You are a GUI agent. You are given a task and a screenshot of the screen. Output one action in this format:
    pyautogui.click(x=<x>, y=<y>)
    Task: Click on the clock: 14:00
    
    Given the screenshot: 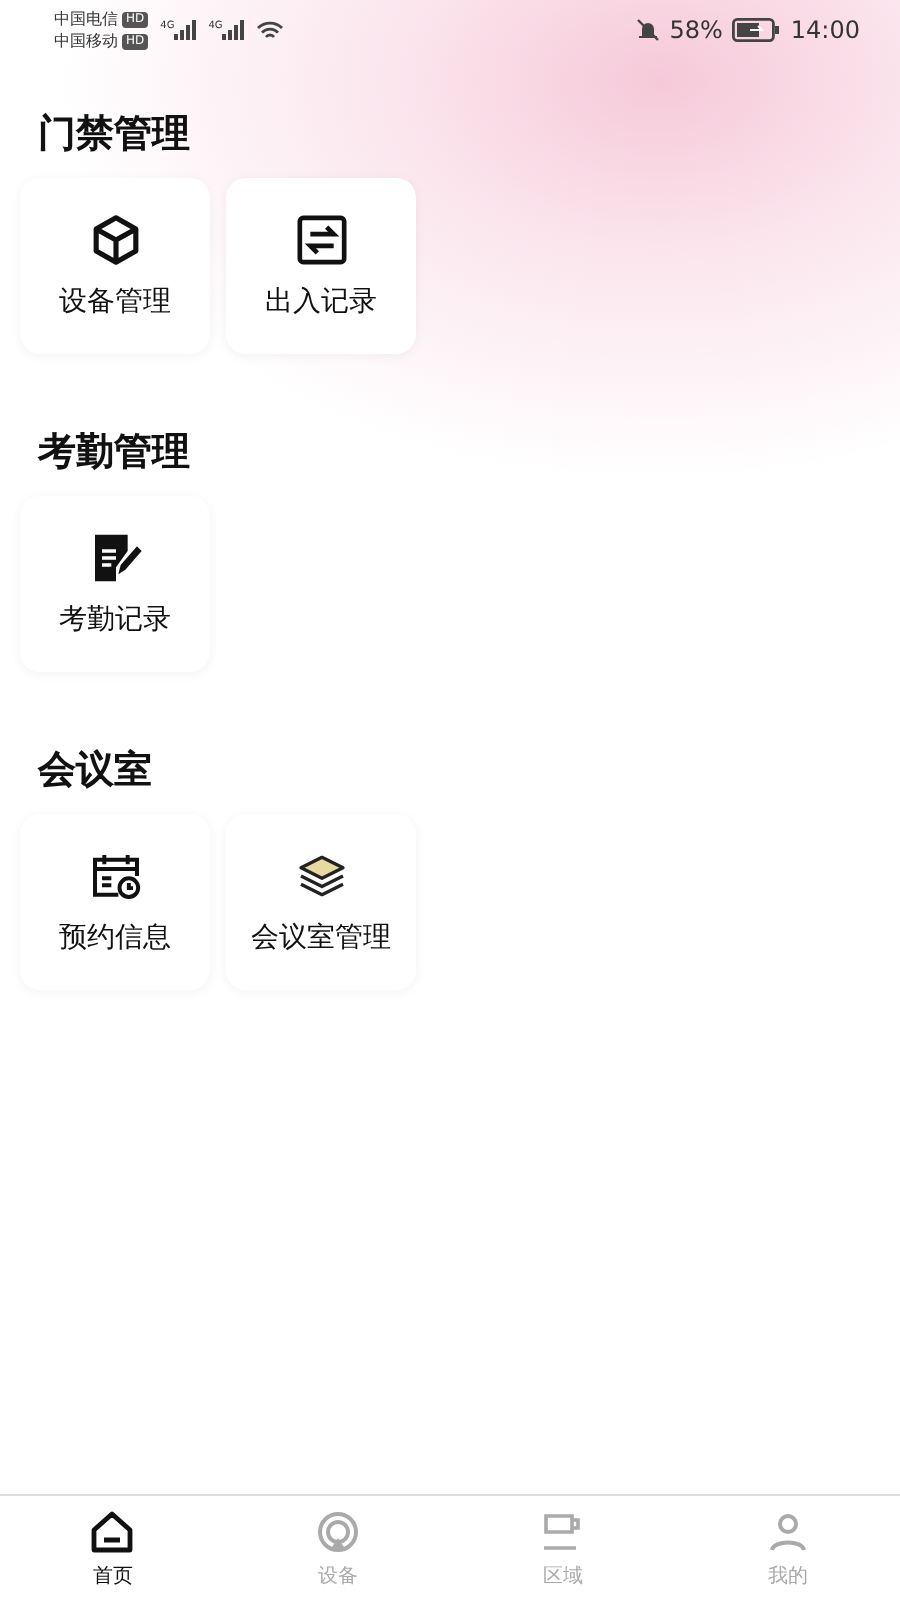 What is the action you would take?
    pyautogui.click(x=825, y=30)
    